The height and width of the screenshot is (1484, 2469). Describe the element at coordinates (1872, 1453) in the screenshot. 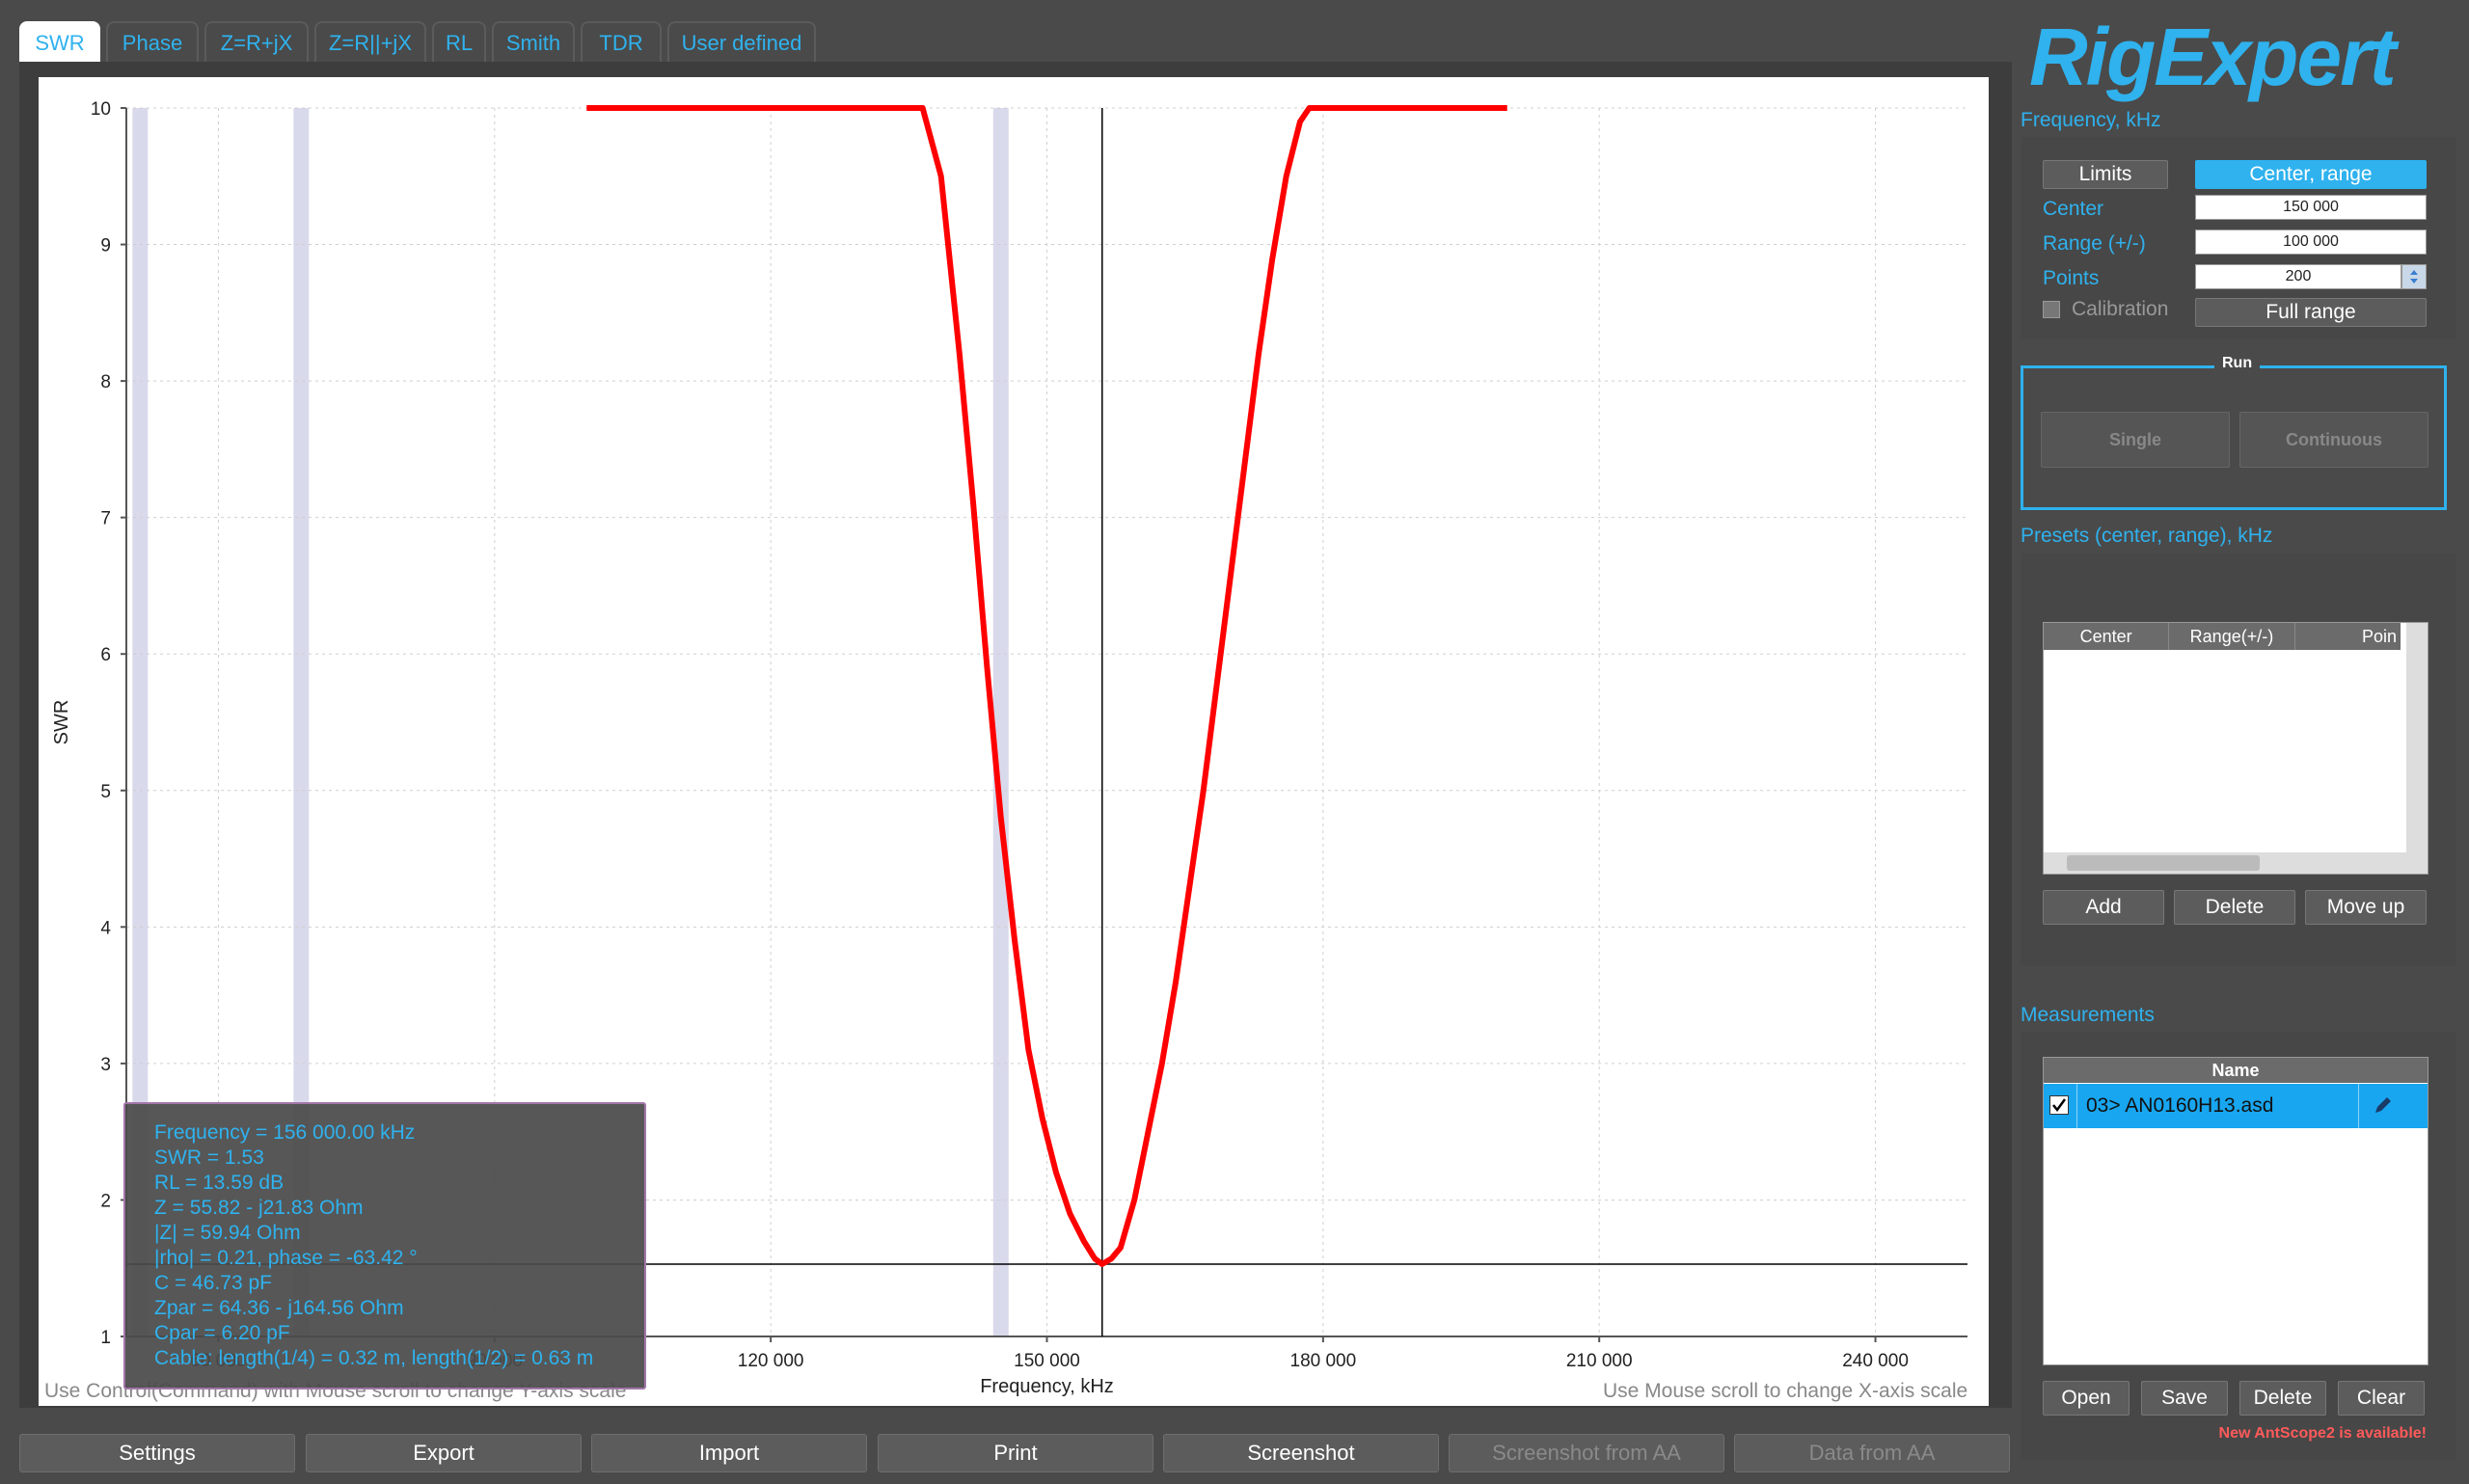

I see `data-from-aa-button: Data from AA` at that location.